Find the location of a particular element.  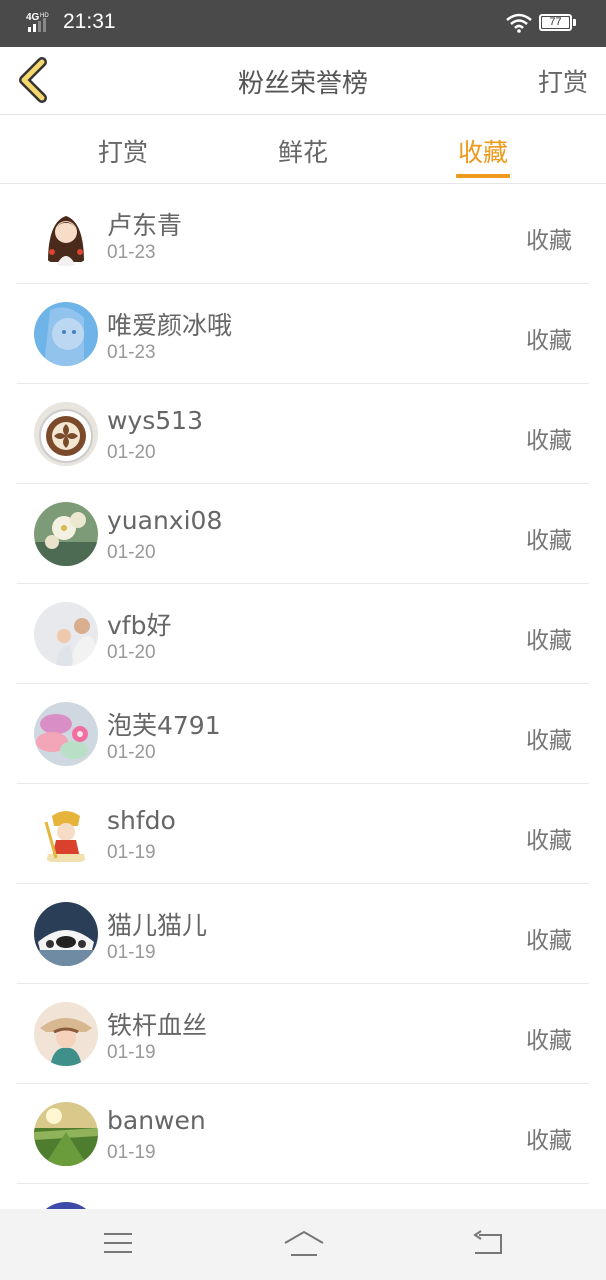

back-nav-button is located at coordinates (488, 1245).